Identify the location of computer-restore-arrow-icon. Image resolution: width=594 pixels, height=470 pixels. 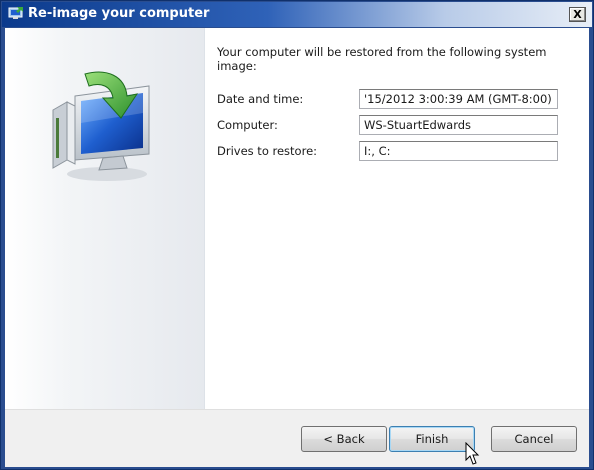
(101, 126).